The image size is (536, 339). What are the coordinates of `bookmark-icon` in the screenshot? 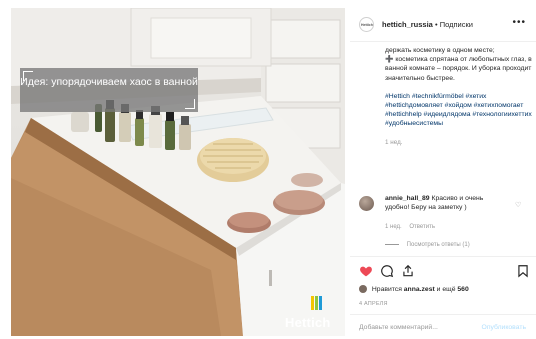 It's located at (523, 271).